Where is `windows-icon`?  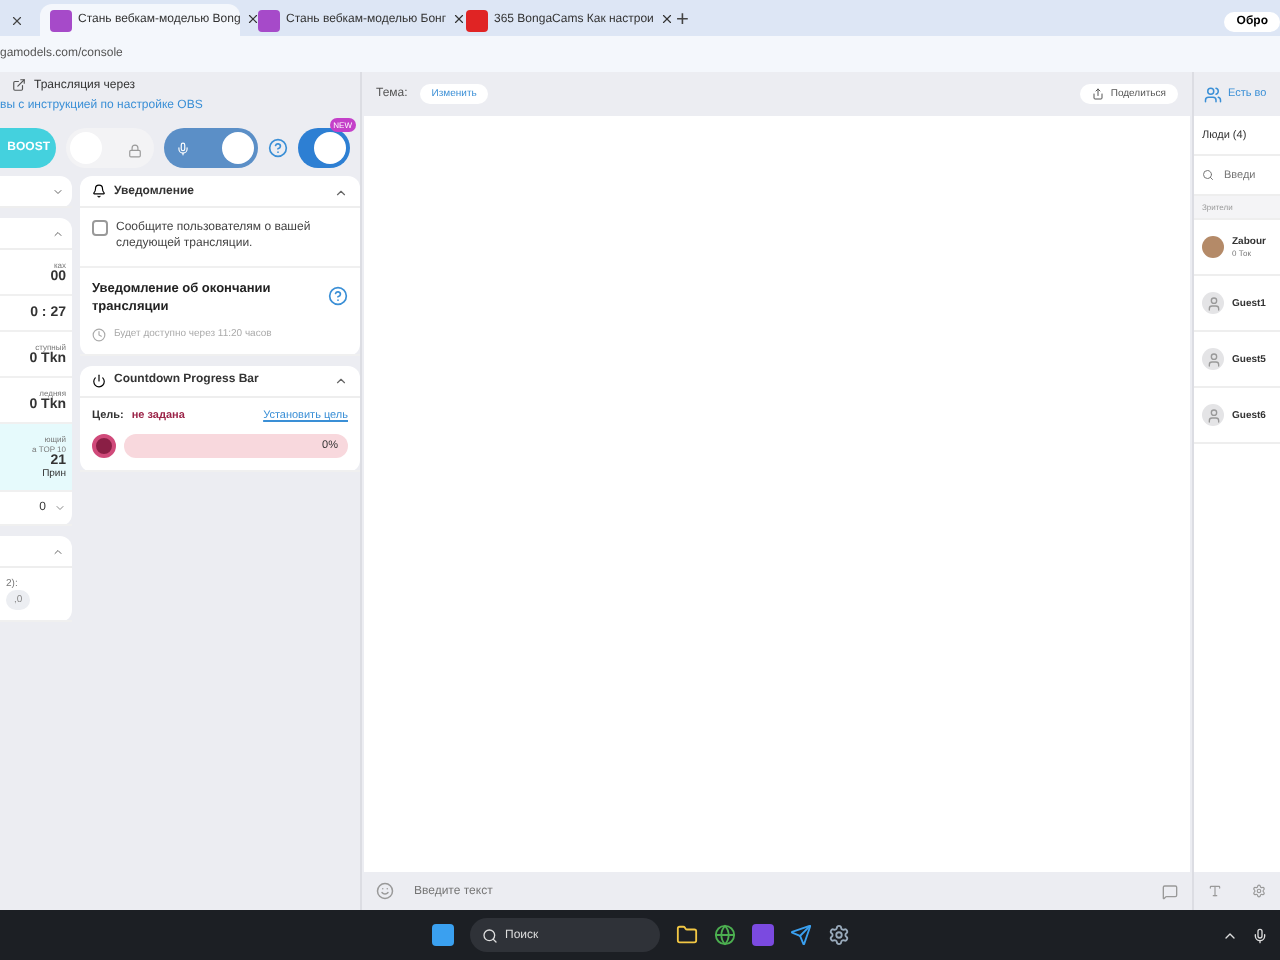 windows-icon is located at coordinates (442, 935).